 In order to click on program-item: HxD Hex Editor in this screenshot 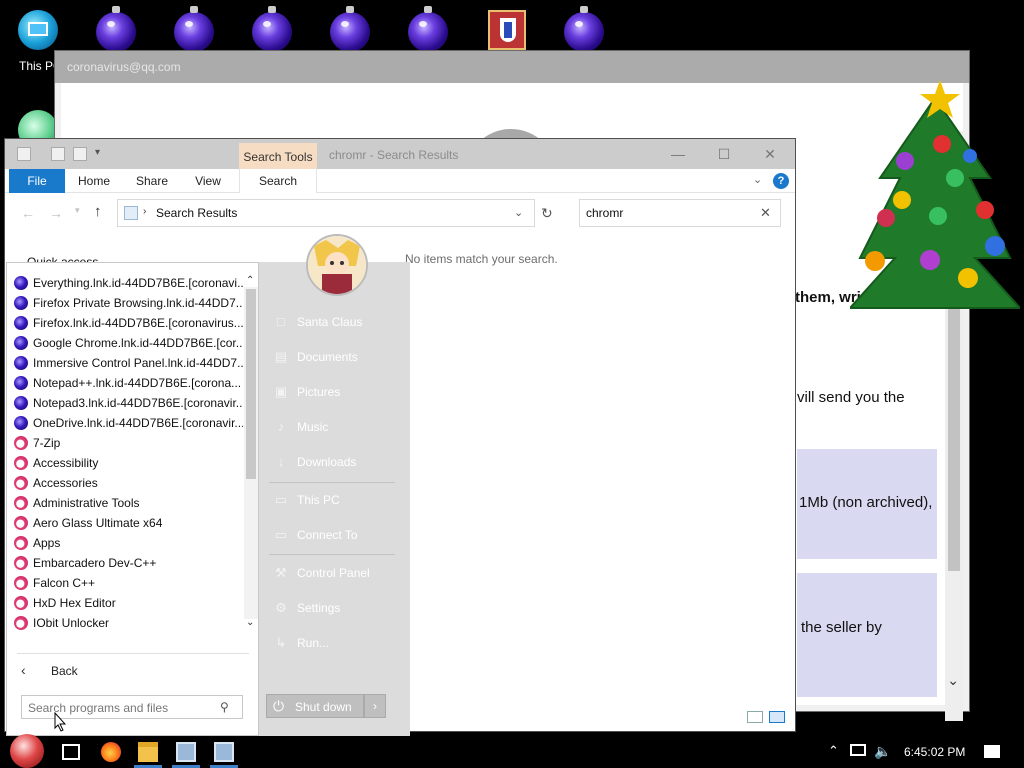, I will do `click(127, 603)`.